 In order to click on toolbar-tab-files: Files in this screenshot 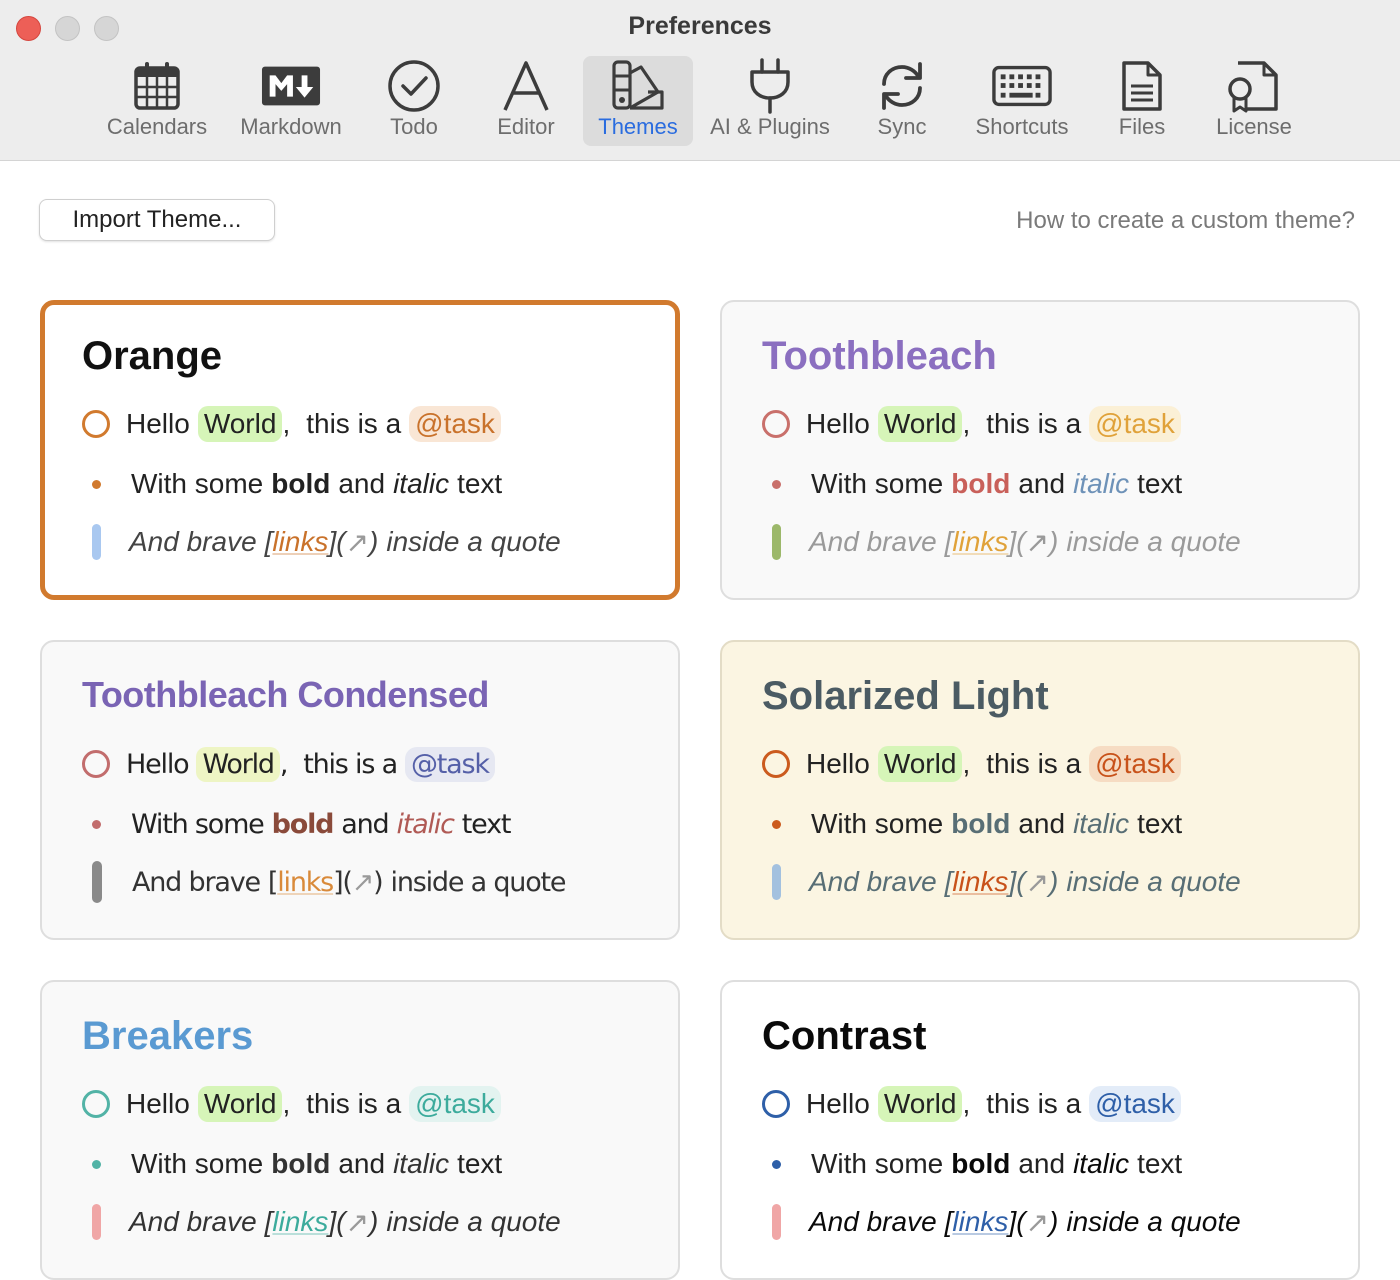, I will do `click(1142, 101)`.